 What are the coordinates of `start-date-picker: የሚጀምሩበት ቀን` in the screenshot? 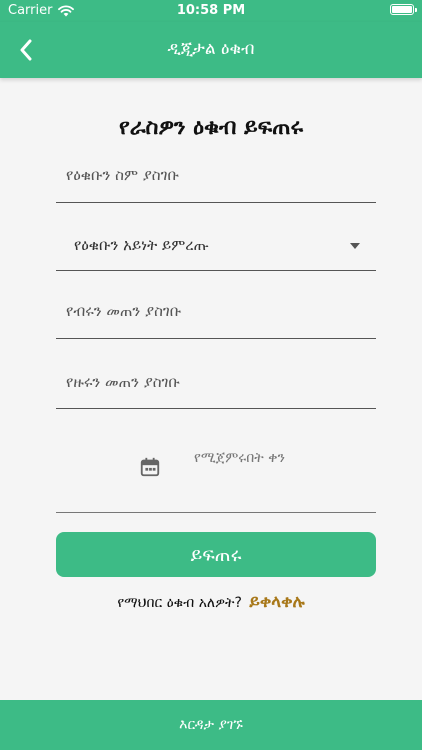 It's located at (216, 471).